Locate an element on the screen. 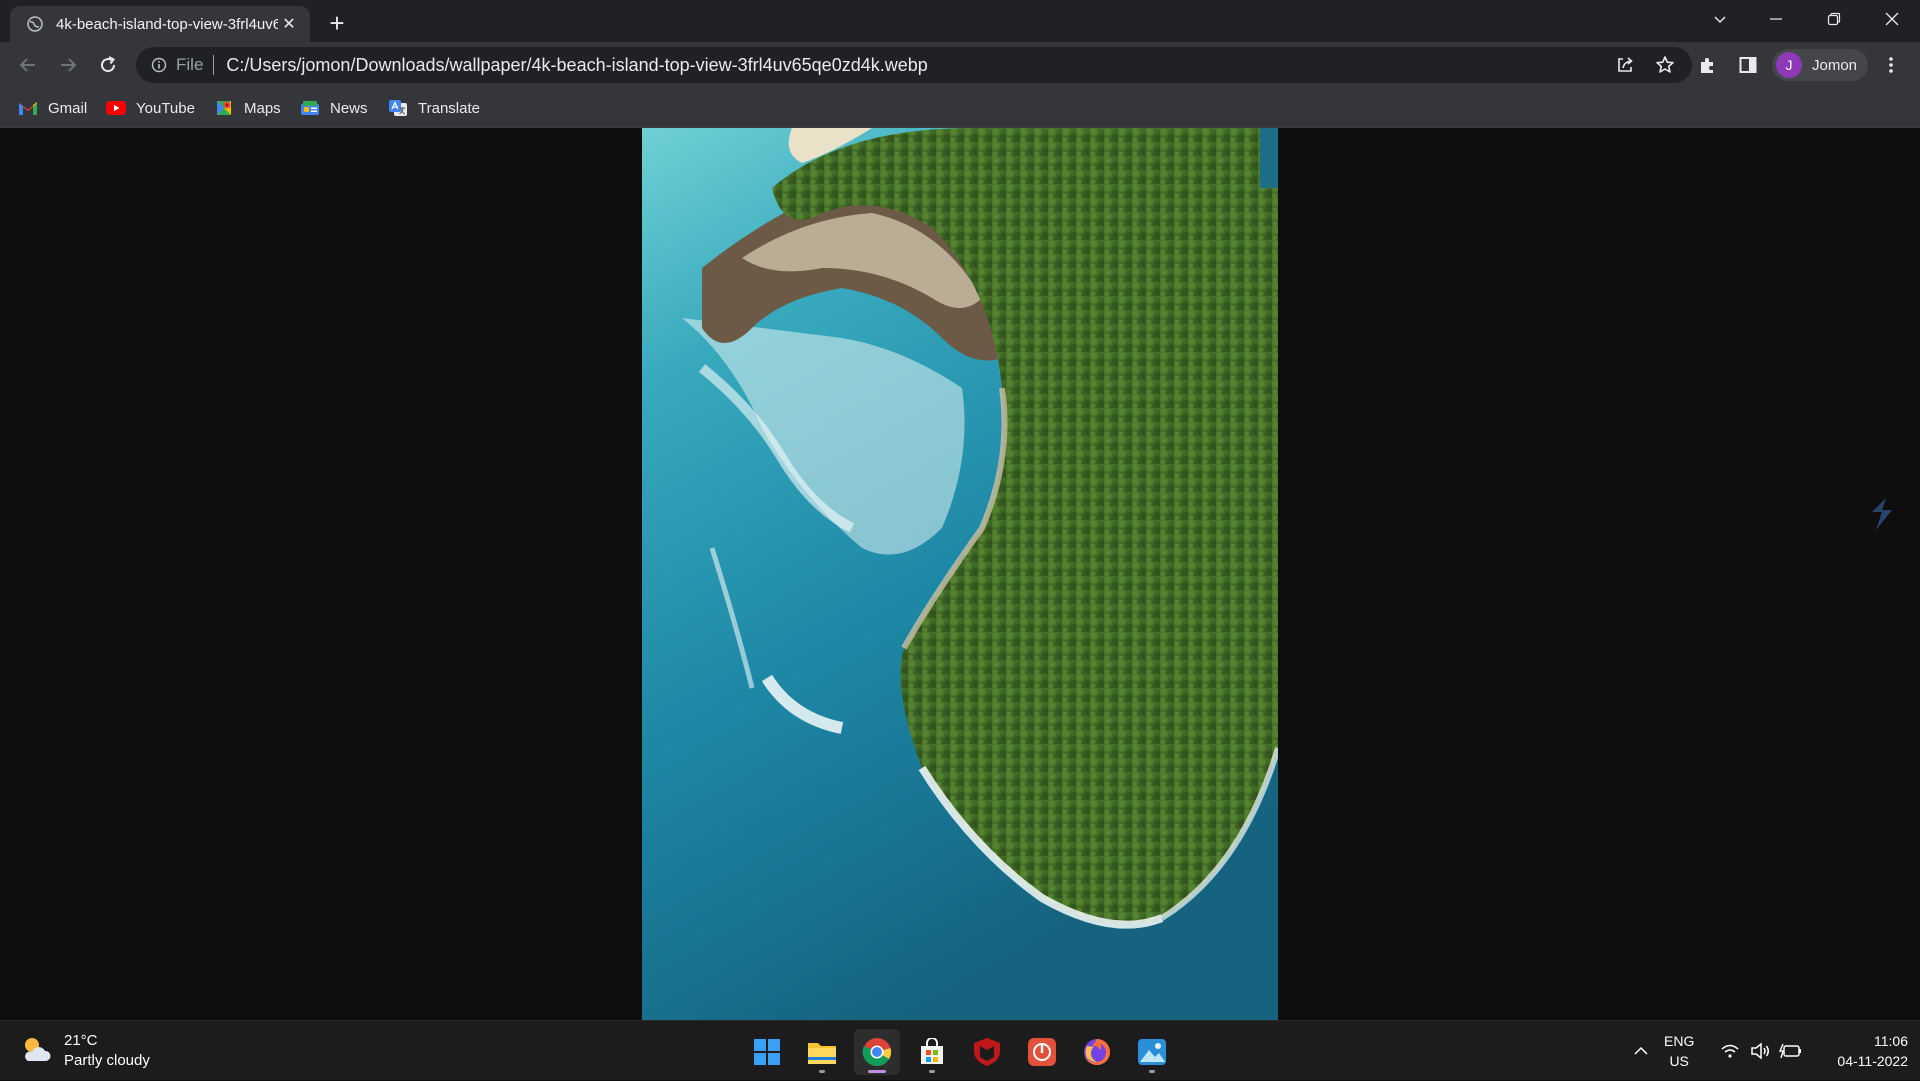 The height and width of the screenshot is (1081, 1920). reload-icon is located at coordinates (108, 64).